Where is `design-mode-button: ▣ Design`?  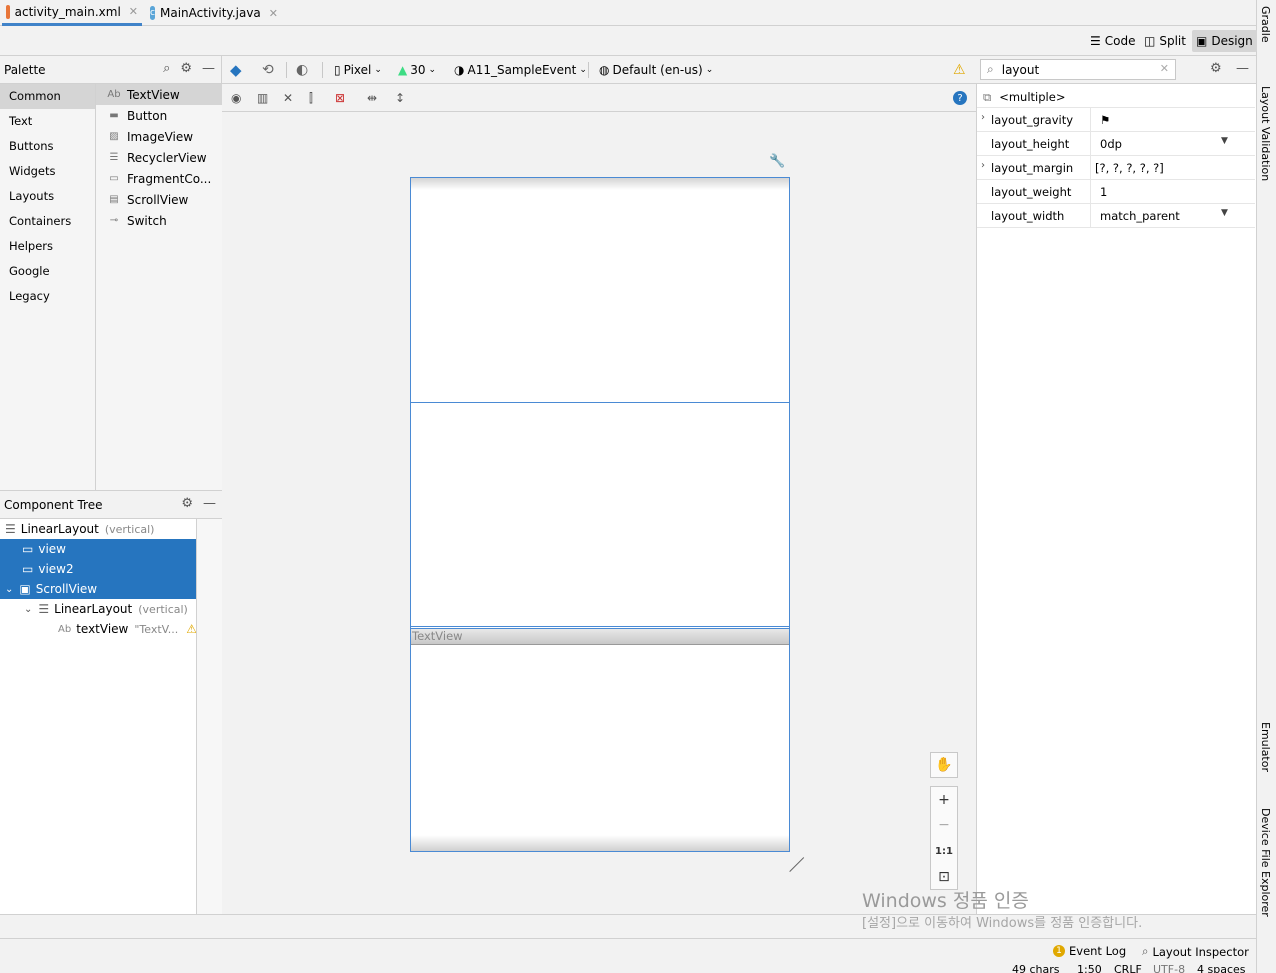 design-mode-button: ▣ Design is located at coordinates (1224, 41).